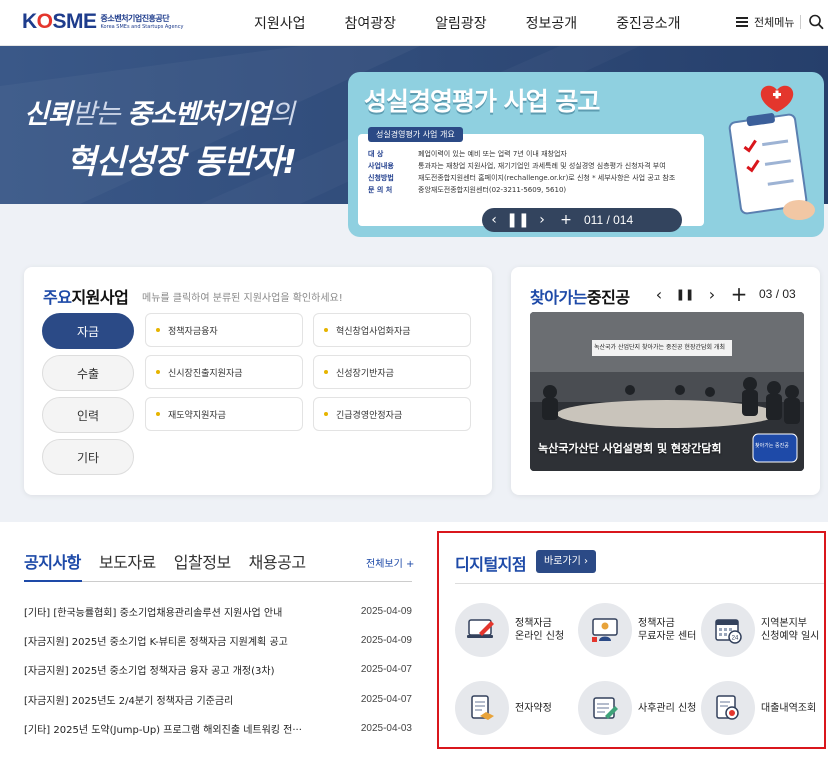 Image resolution: width=828 pixels, height=768 pixels. I want to click on service-e-contract: 전자약정, so click(503, 708).